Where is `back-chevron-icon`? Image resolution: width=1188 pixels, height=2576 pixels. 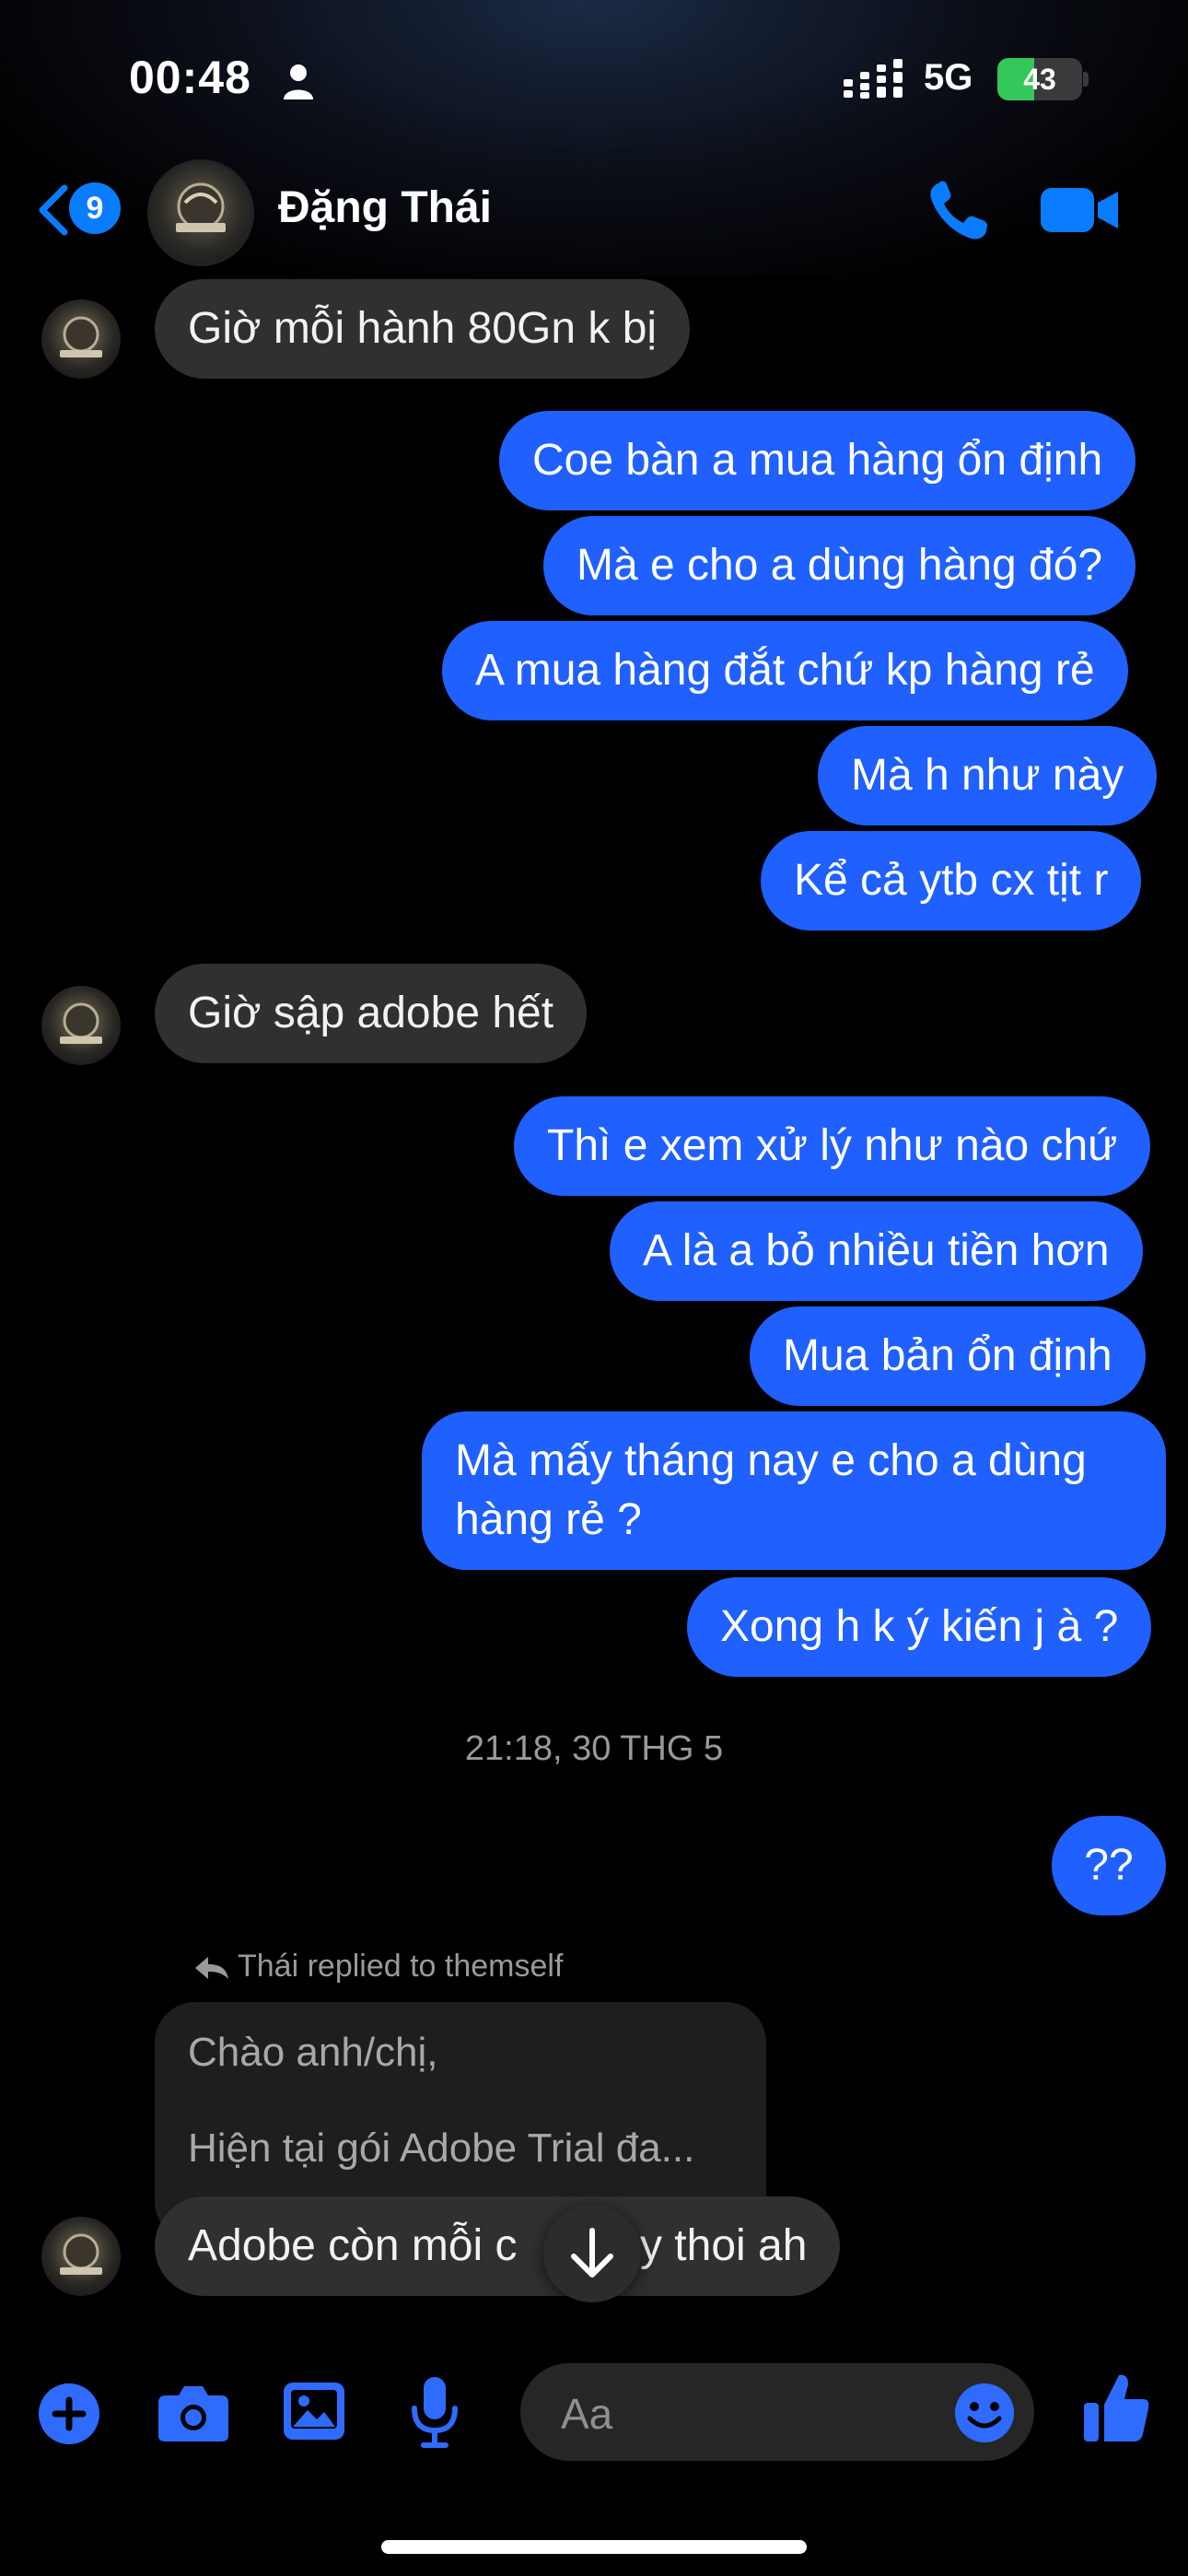
back-chevron-icon is located at coordinates (53, 210).